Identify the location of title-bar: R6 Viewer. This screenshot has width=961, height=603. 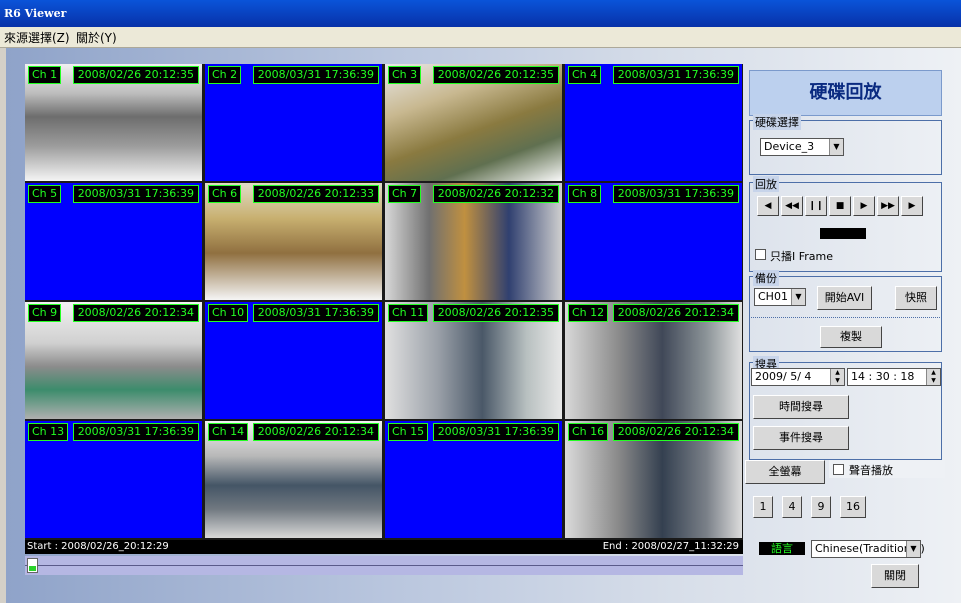
(480, 13).